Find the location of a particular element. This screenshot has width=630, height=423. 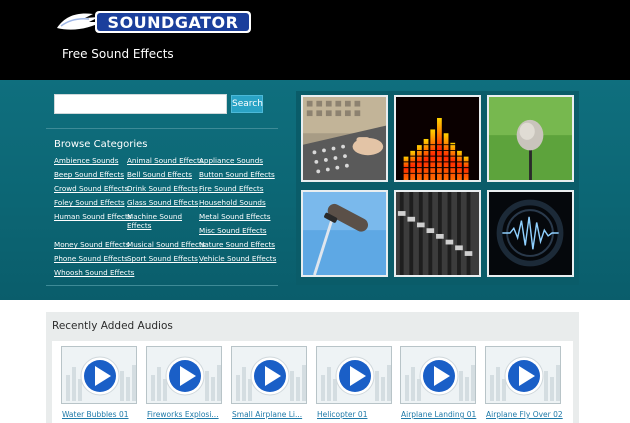

audio-title-link: Helicopter 01 is located at coordinates (342, 414).